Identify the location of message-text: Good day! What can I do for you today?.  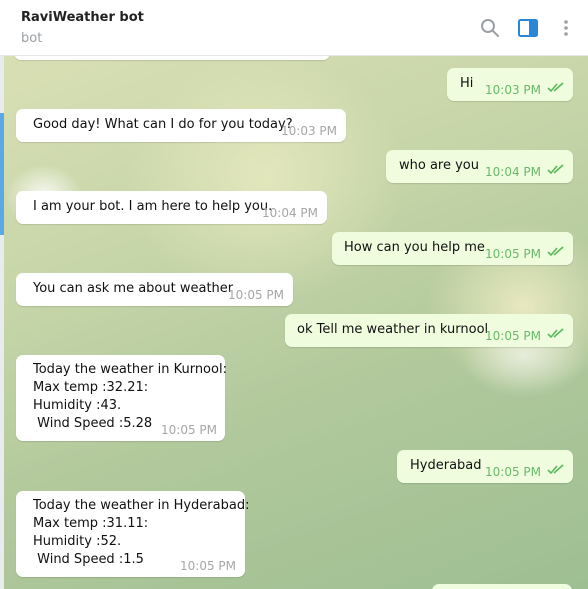
(163, 124).